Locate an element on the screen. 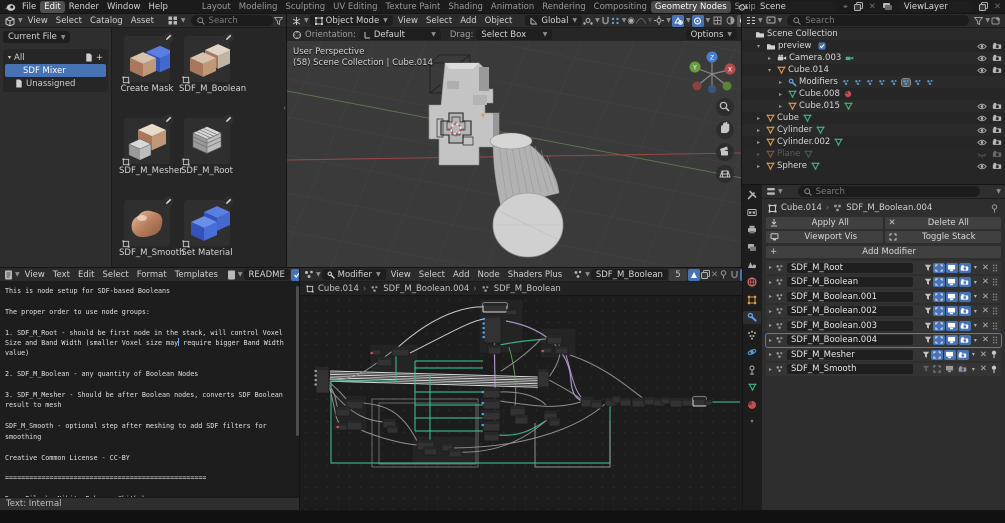 The image size is (1005, 523). menu-help: Help is located at coordinates (157, 7).